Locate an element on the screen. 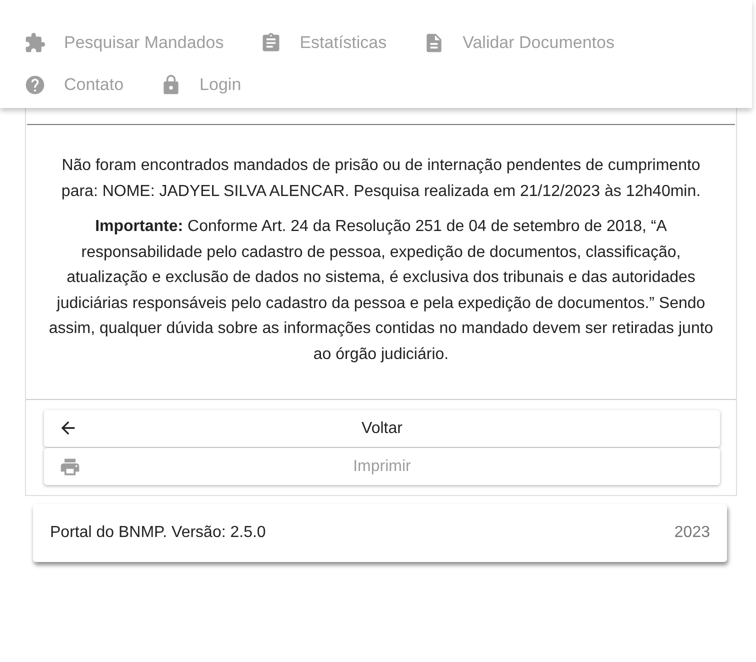 This screenshot has width=756, height=662. version-text: Portal do BNMP. Versão: 2.5.0 is located at coordinates (158, 533).